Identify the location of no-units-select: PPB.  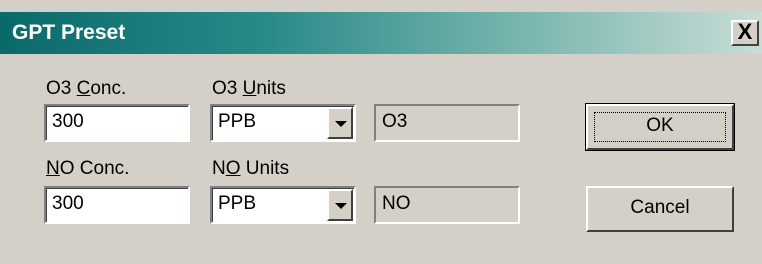
(283, 205).